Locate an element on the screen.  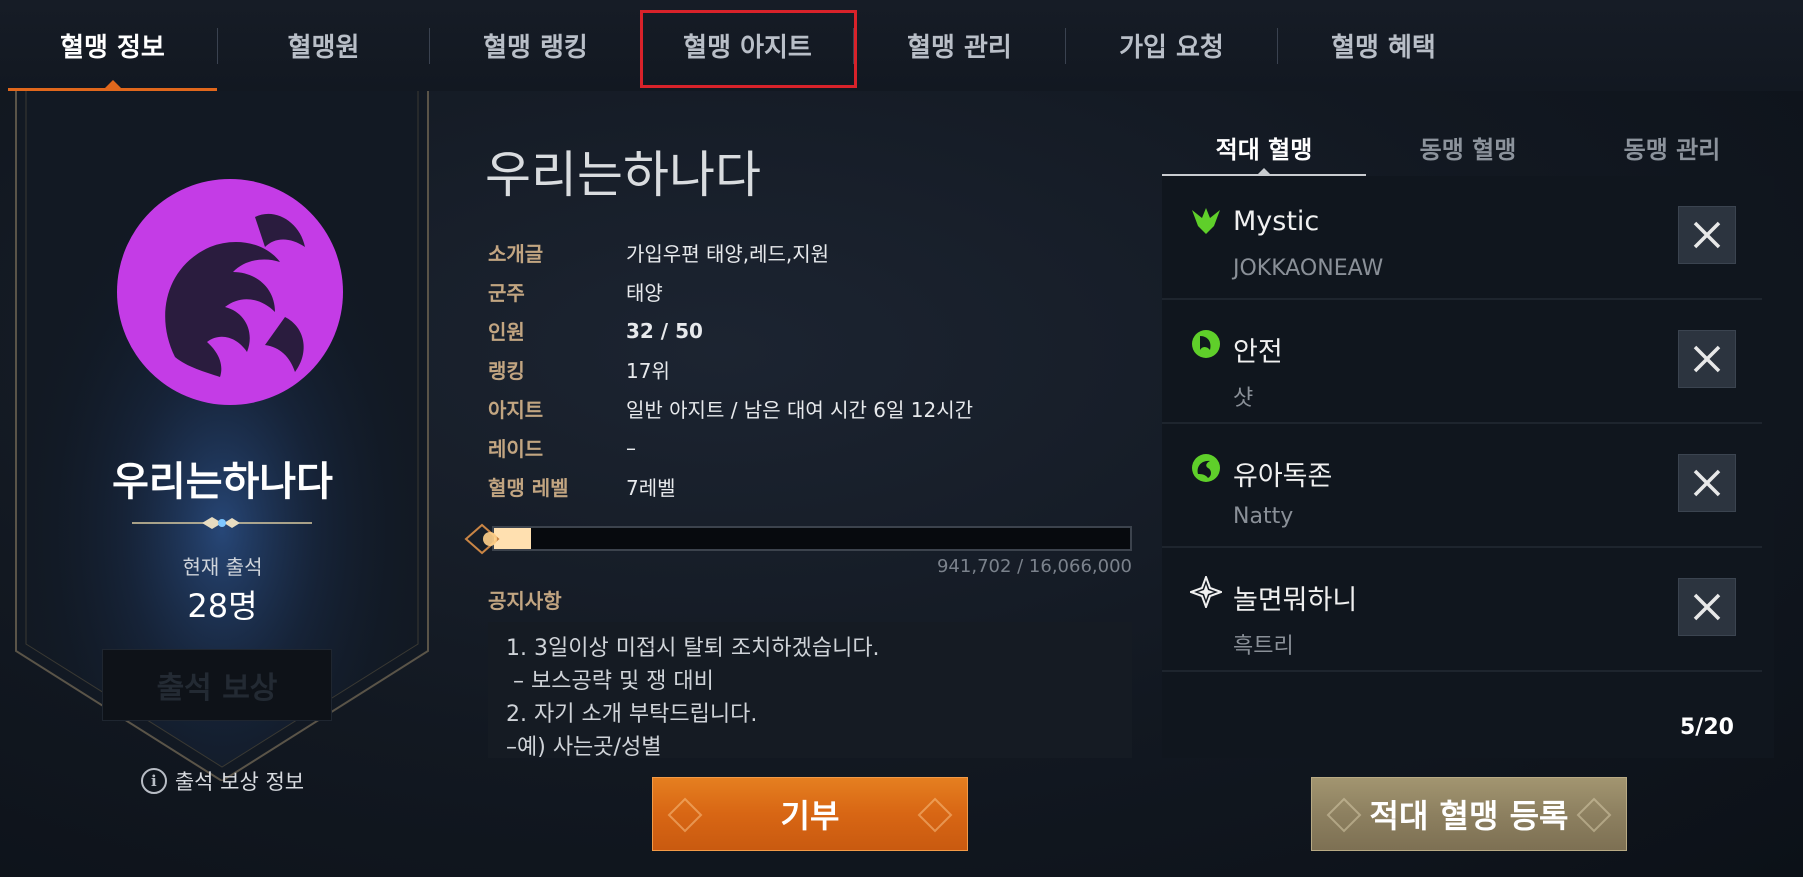
info-value: 7레벨 is located at coordinates (651, 488).